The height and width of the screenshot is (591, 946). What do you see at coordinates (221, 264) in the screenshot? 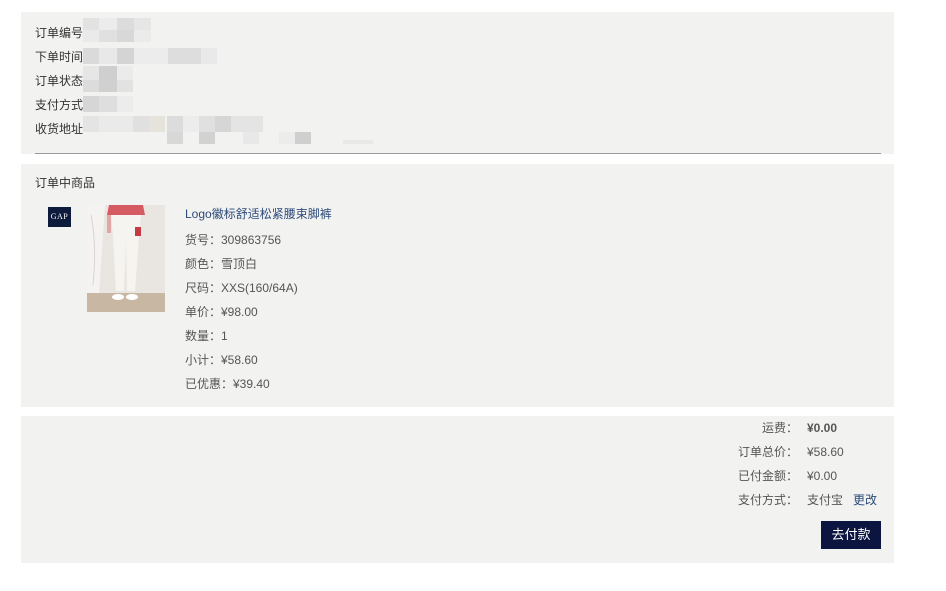
I see `product-color: 颜色：雪顶白` at bounding box center [221, 264].